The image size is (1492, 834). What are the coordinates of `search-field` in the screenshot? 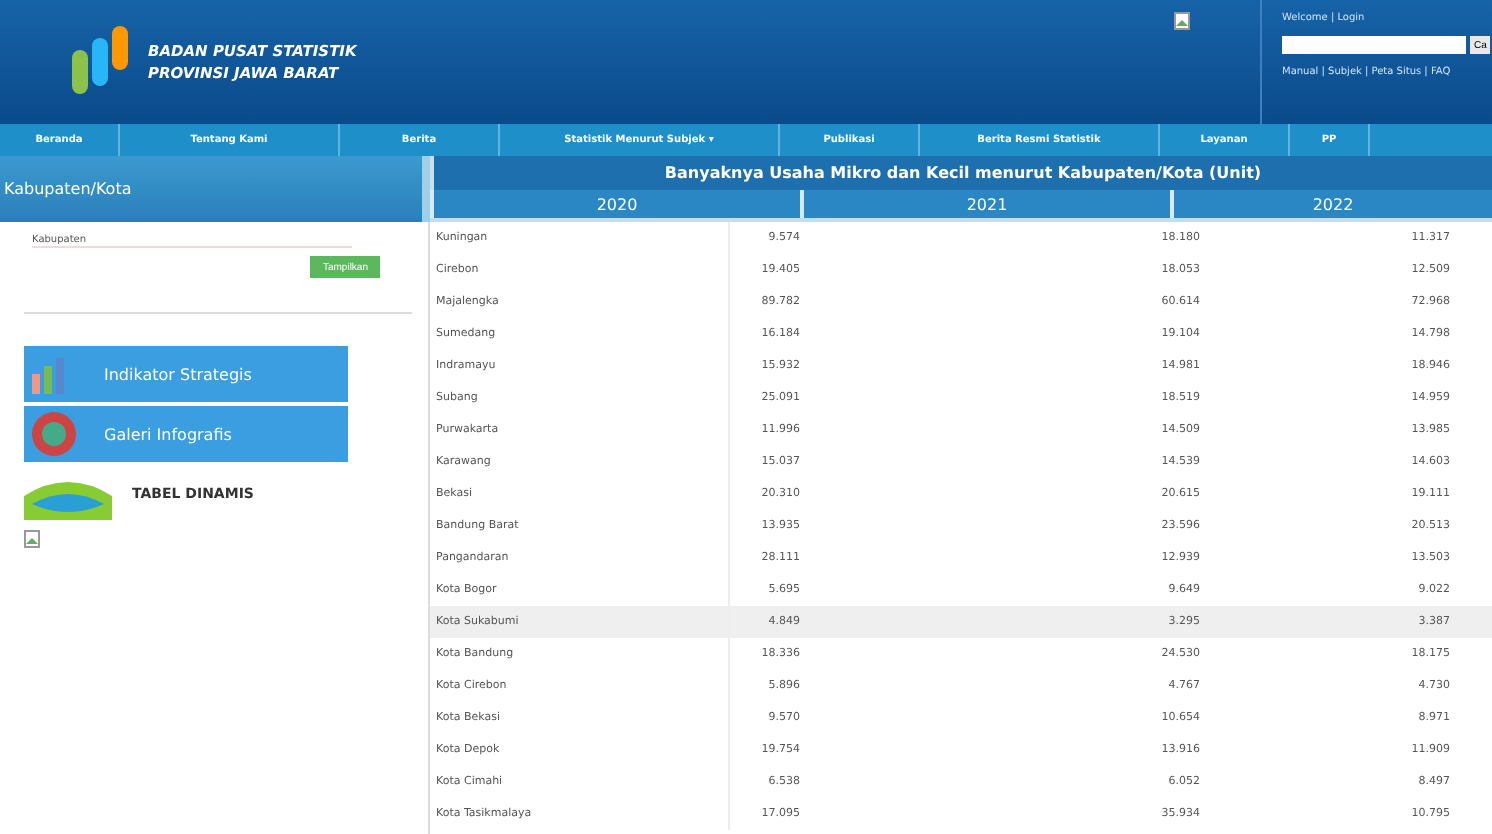 It's located at (1374, 45).